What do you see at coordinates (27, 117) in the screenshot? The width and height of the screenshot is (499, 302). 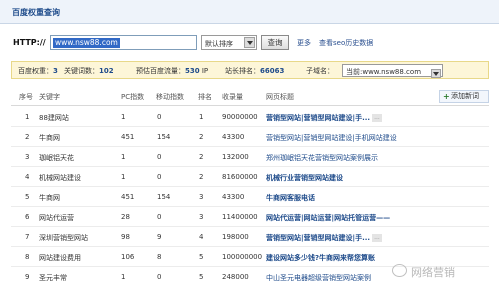 I see `row-index: 1` at bounding box center [27, 117].